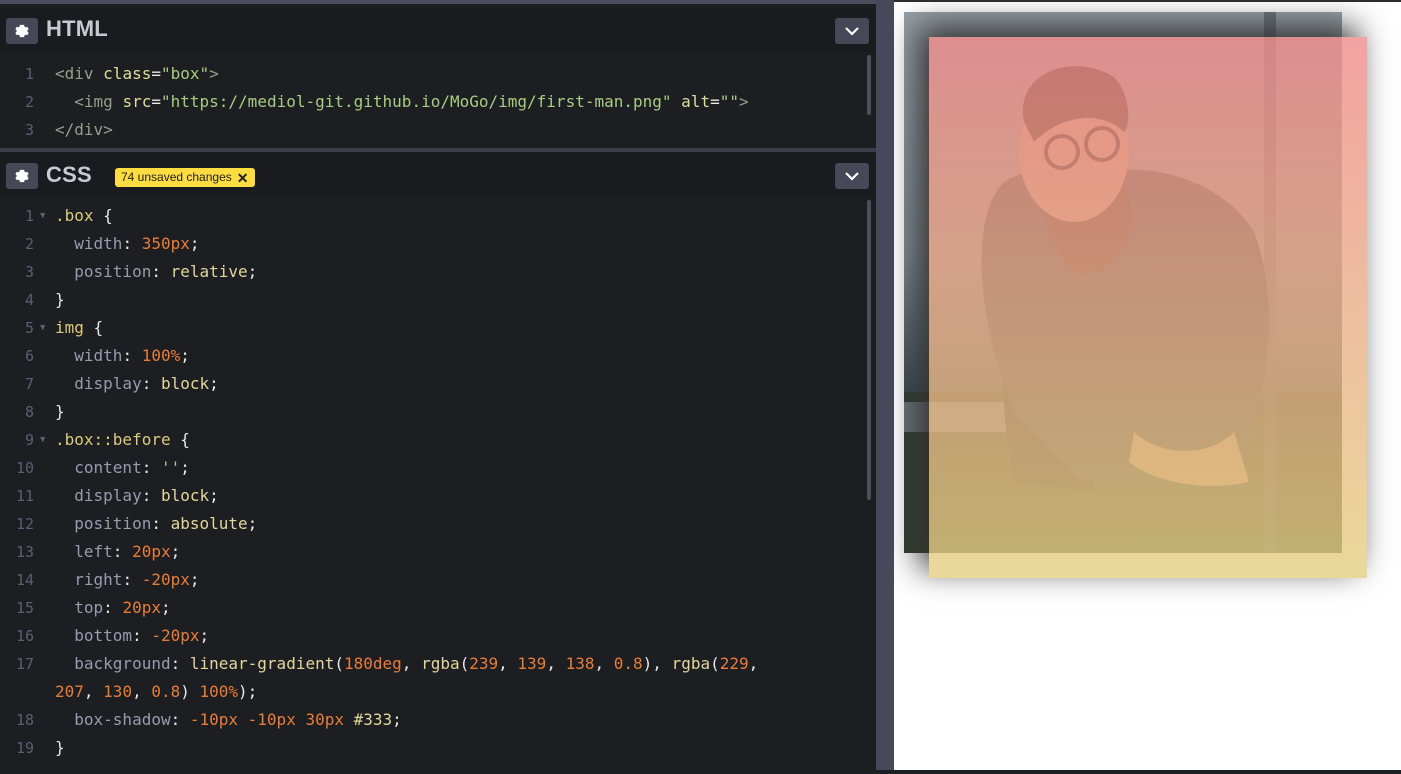  Describe the element at coordinates (103, 523) in the screenshot. I see `code-token: position` at that location.